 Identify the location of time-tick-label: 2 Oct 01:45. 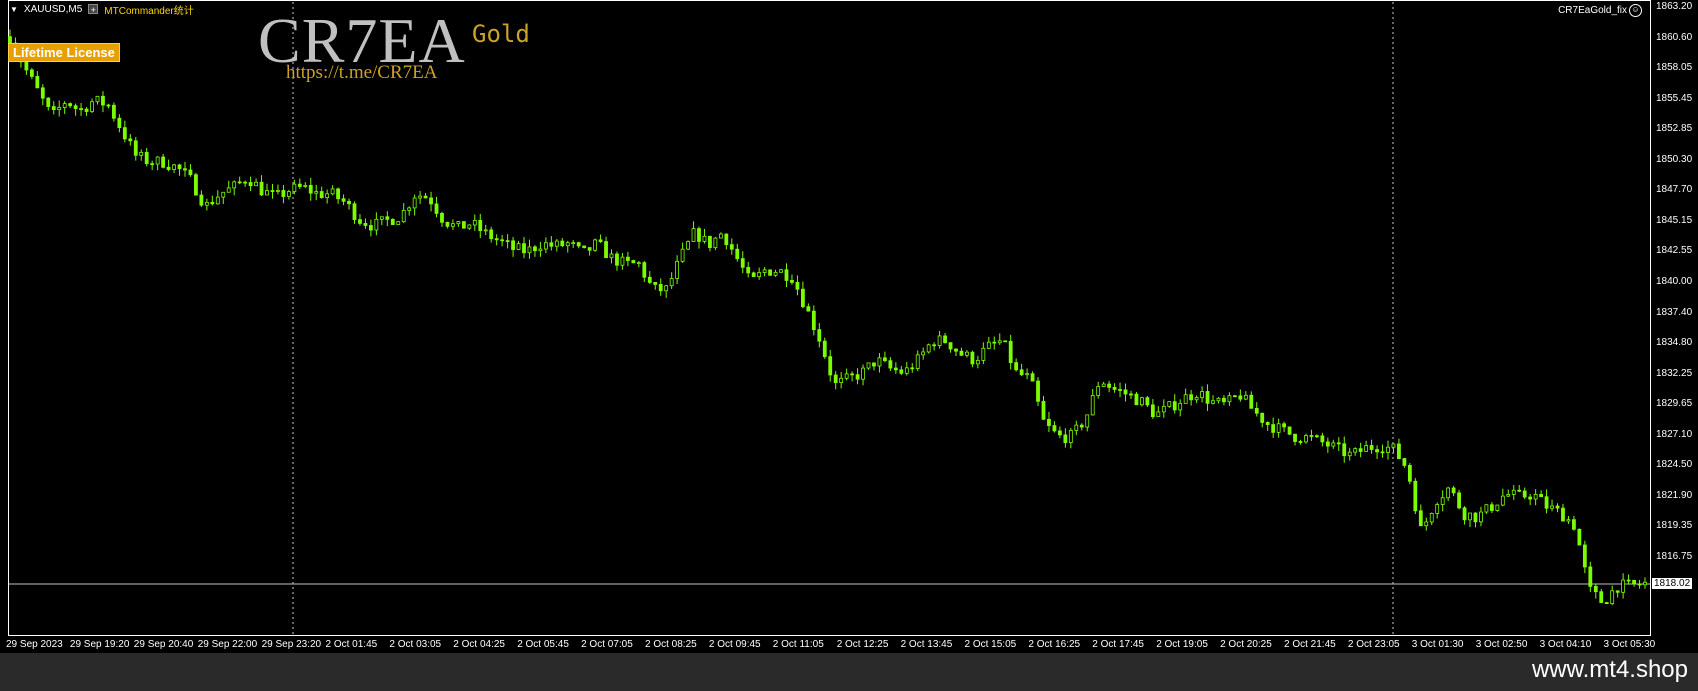
(351, 644).